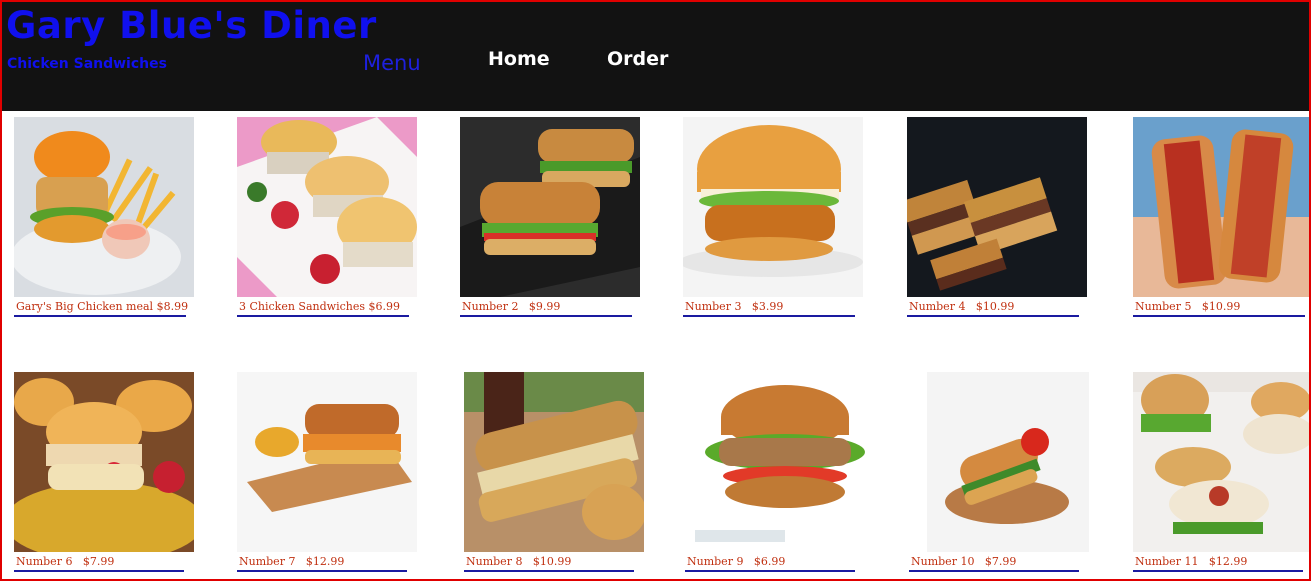 The image size is (1311, 581). Describe the element at coordinates (734, 306) in the screenshot. I see `menu-item-caption: Number 3 $3.99` at that location.